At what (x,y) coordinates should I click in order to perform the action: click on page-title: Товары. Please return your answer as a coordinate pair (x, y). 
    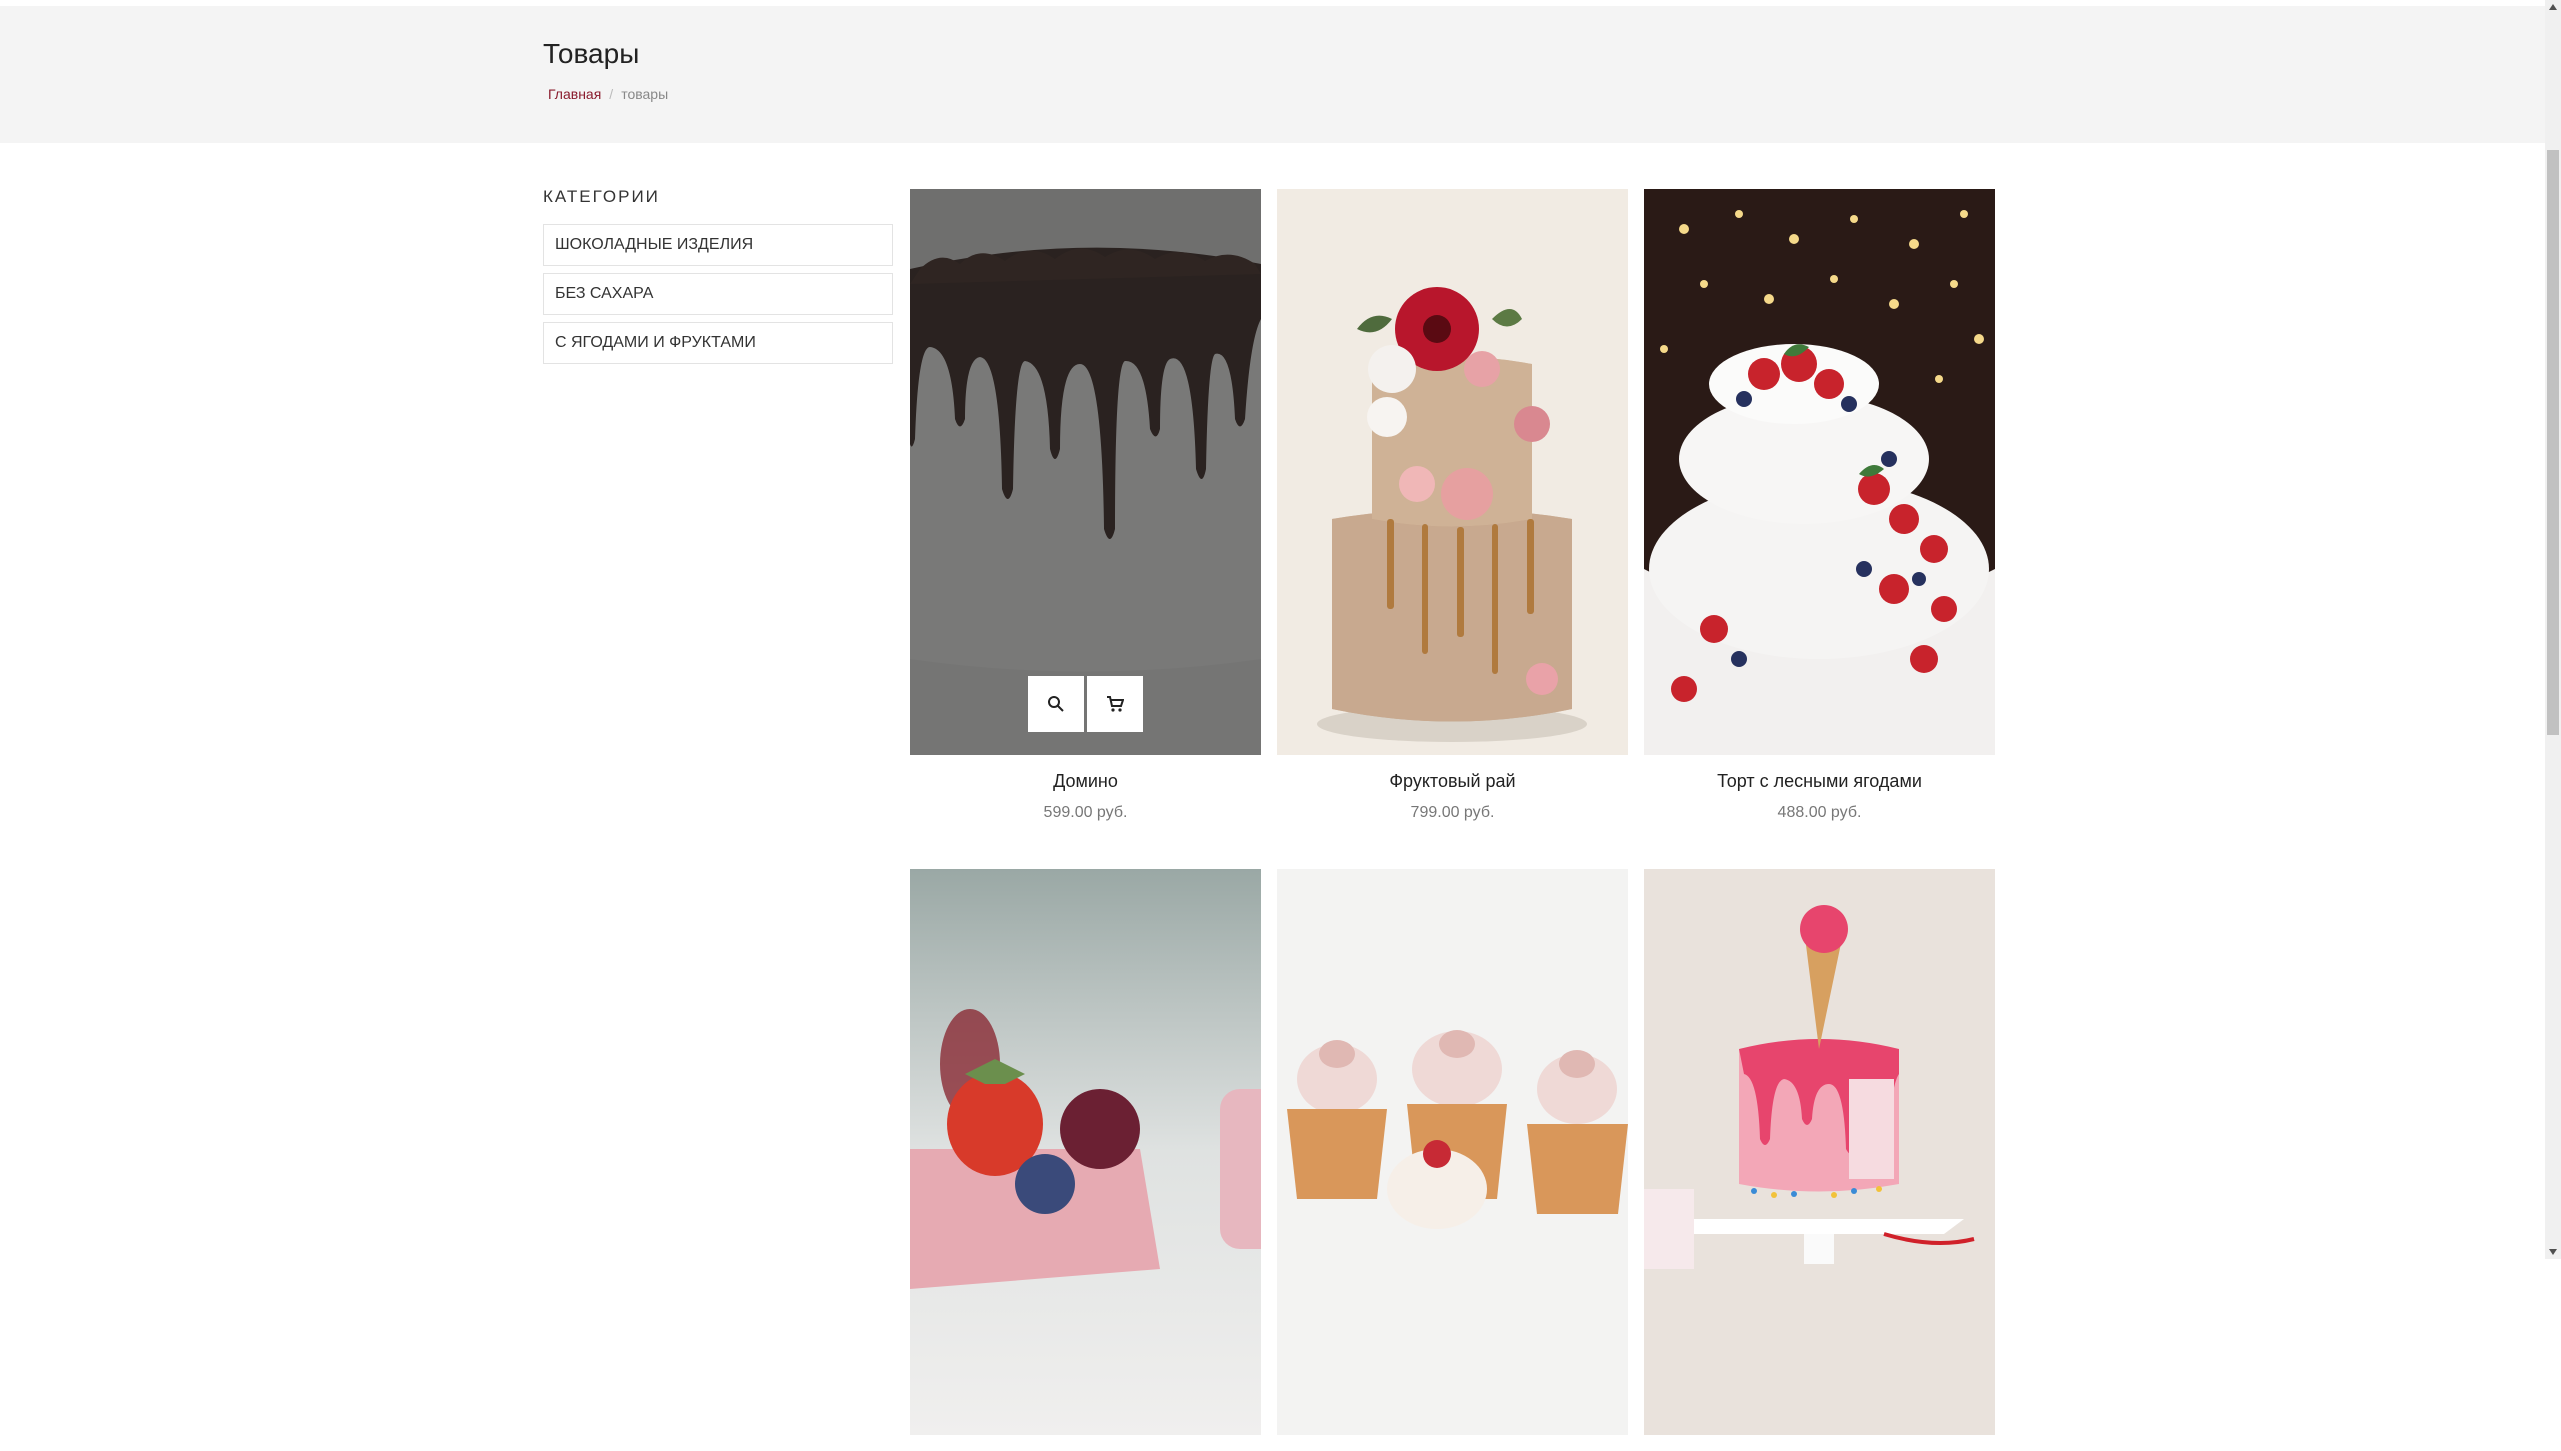
    Looking at the image, I should click on (591, 53).